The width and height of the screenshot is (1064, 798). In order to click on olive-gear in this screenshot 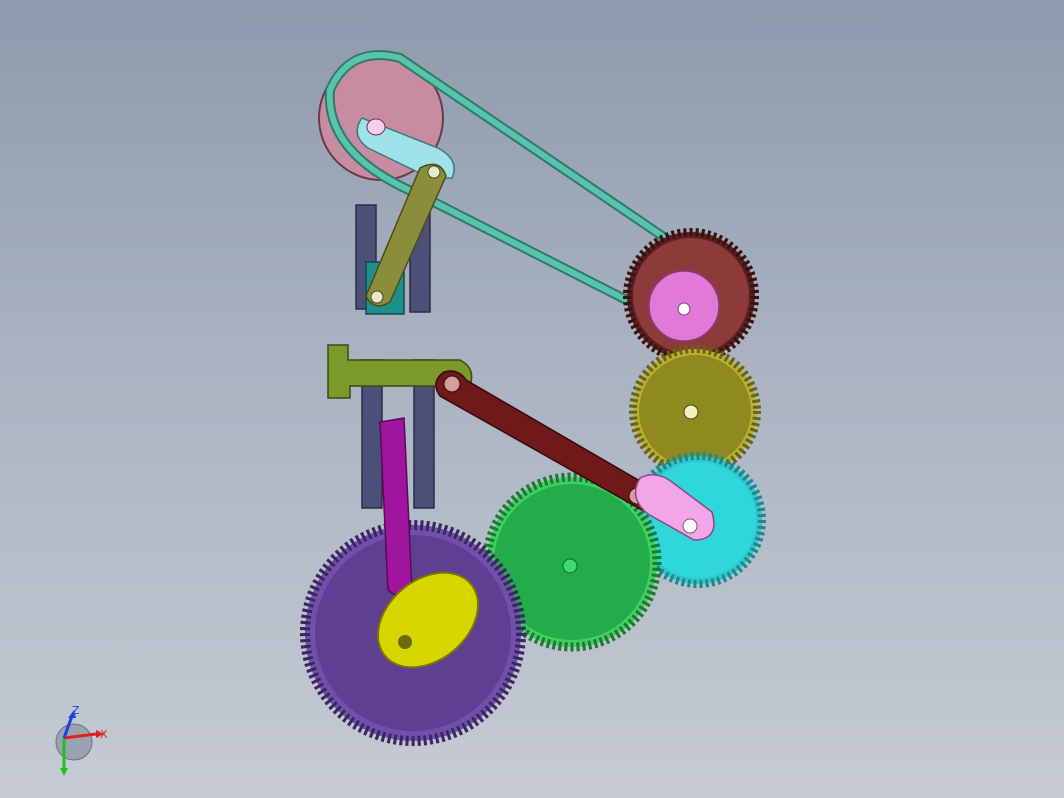, I will do `click(695, 411)`.